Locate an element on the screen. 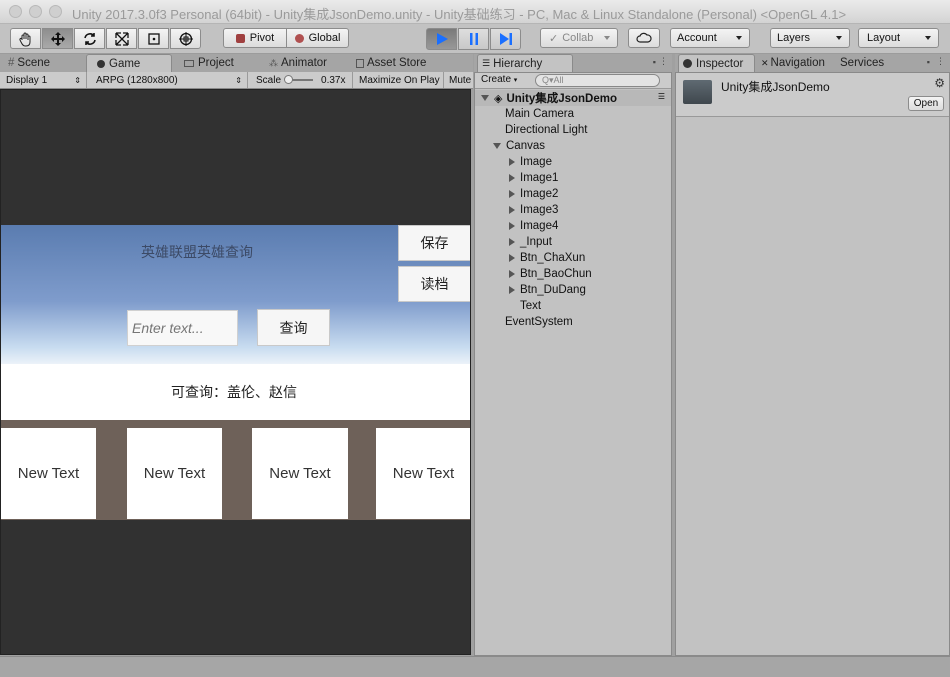  pause-button is located at coordinates (473, 39).